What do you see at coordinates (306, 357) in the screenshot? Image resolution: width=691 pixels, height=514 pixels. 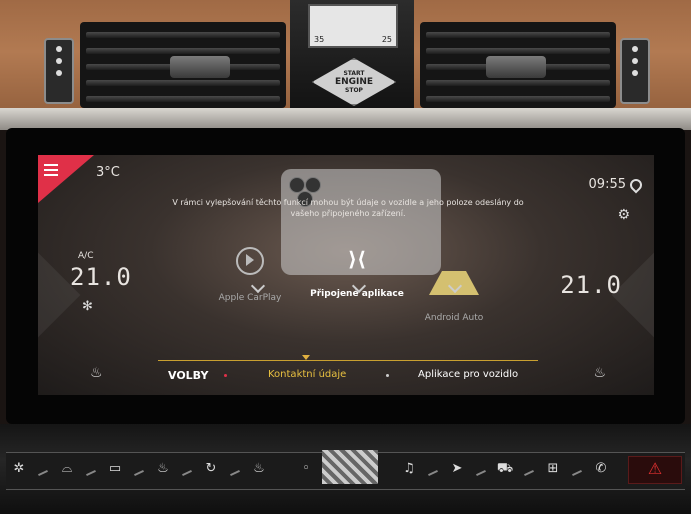 I see `selected-caret-icon` at bounding box center [306, 357].